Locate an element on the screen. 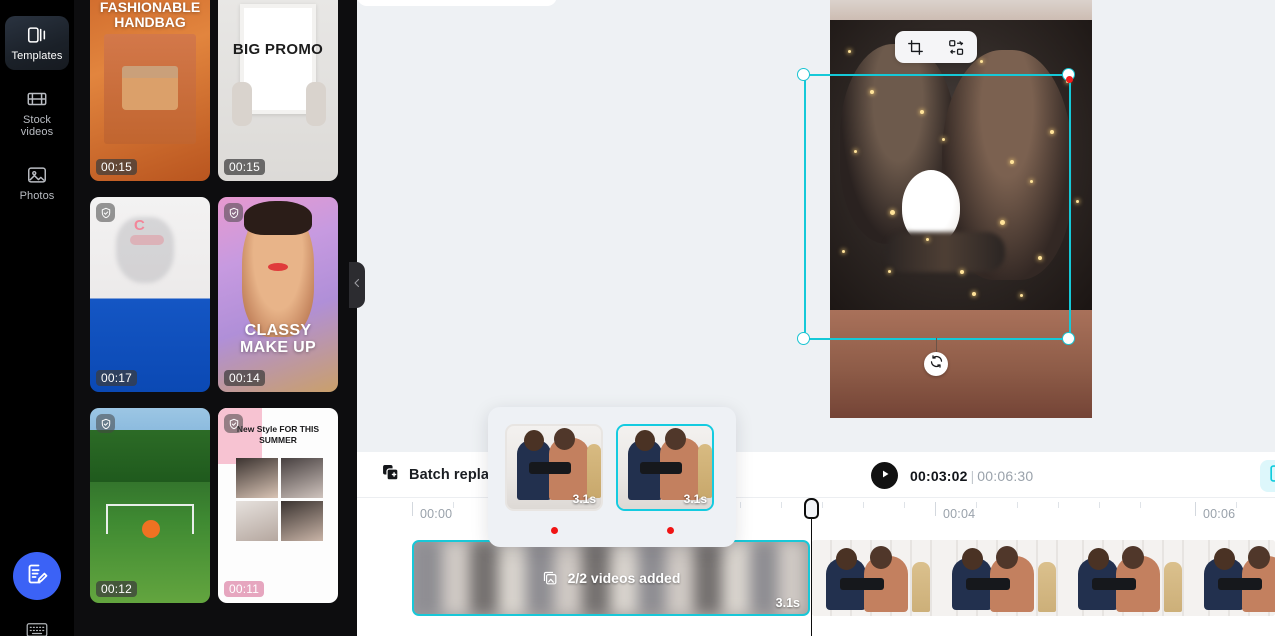 The width and height of the screenshot is (1275, 636). batch-replace-button: Batch replac is located at coordinates (439, 474).